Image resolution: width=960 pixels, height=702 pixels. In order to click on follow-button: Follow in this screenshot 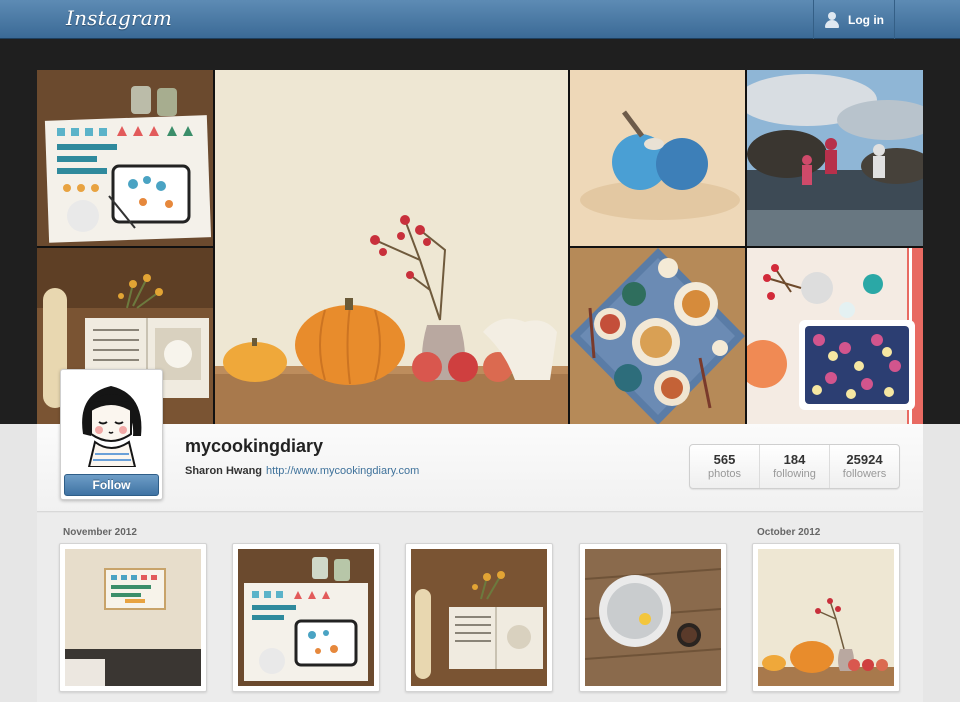, I will do `click(111, 485)`.